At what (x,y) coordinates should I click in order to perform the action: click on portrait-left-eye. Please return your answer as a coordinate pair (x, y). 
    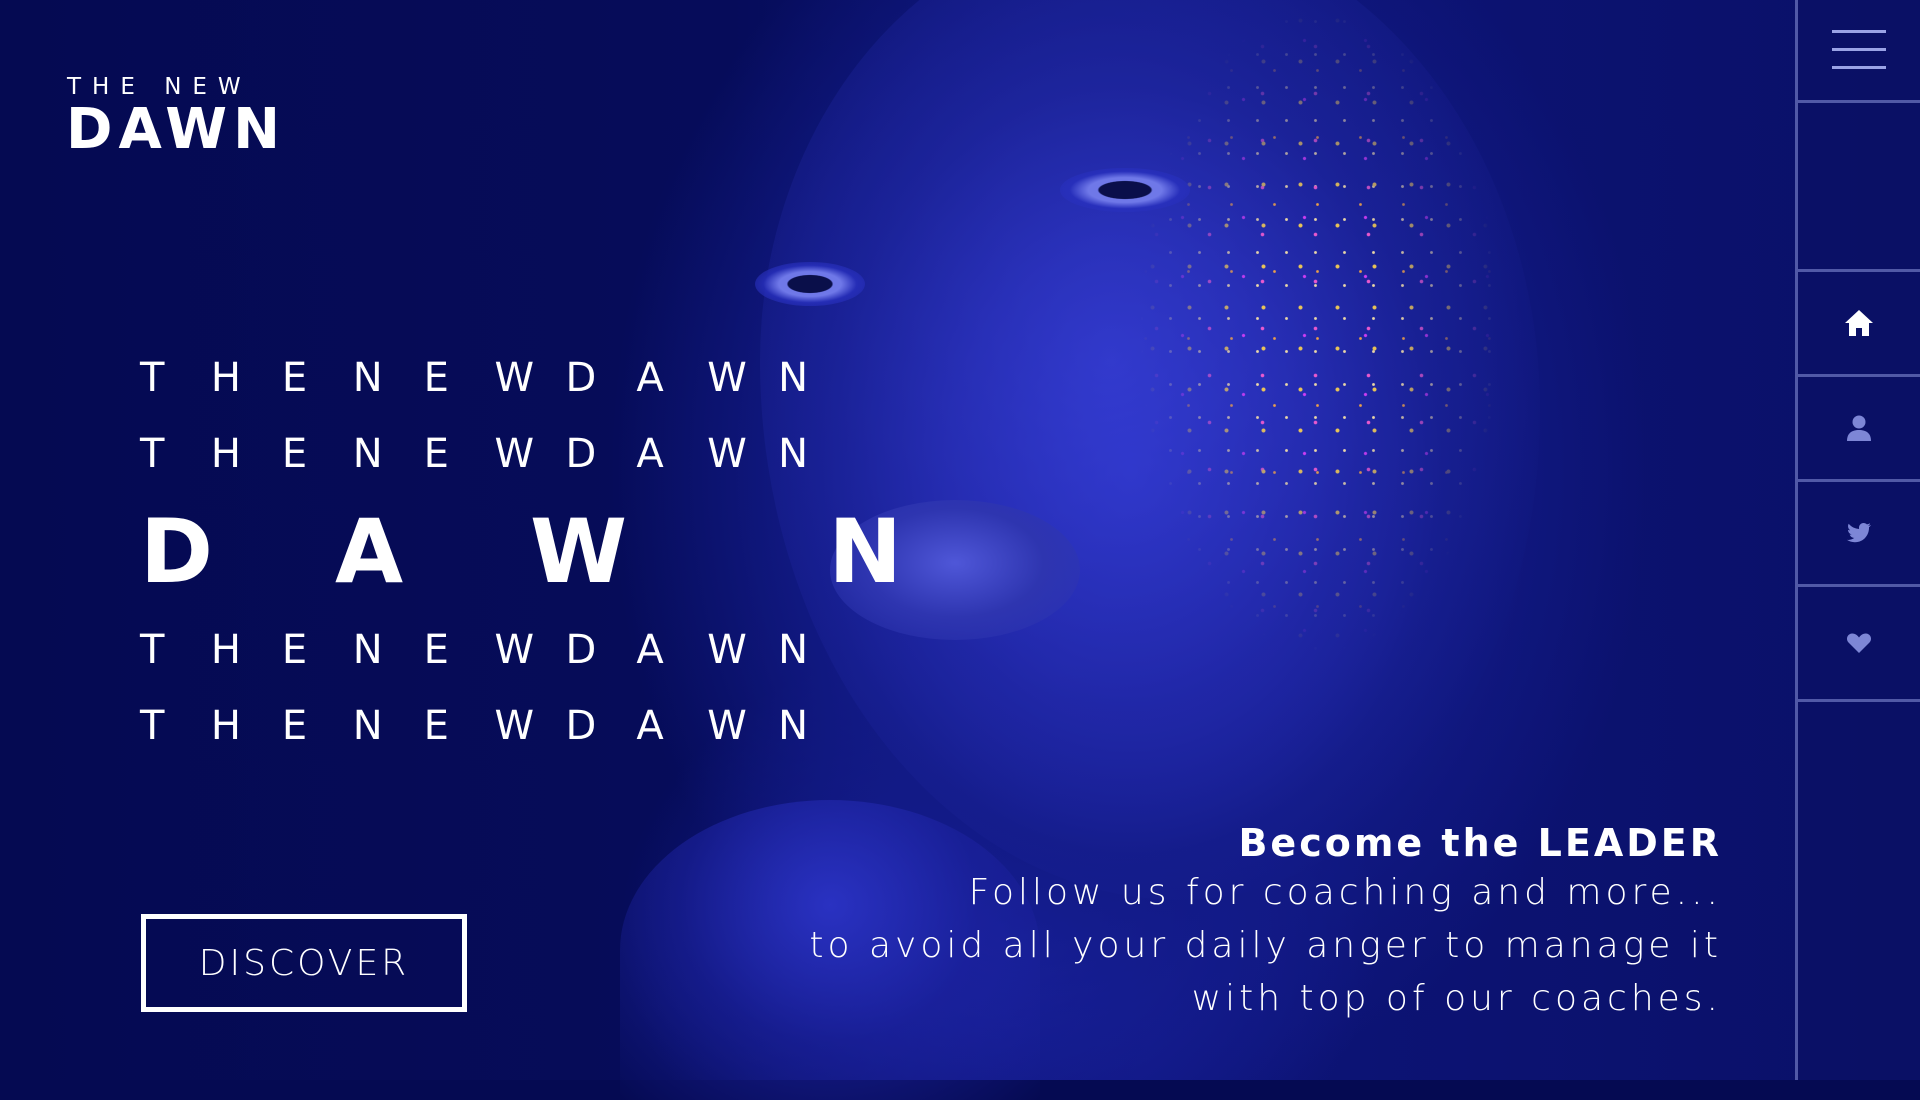
    Looking at the image, I should click on (810, 284).